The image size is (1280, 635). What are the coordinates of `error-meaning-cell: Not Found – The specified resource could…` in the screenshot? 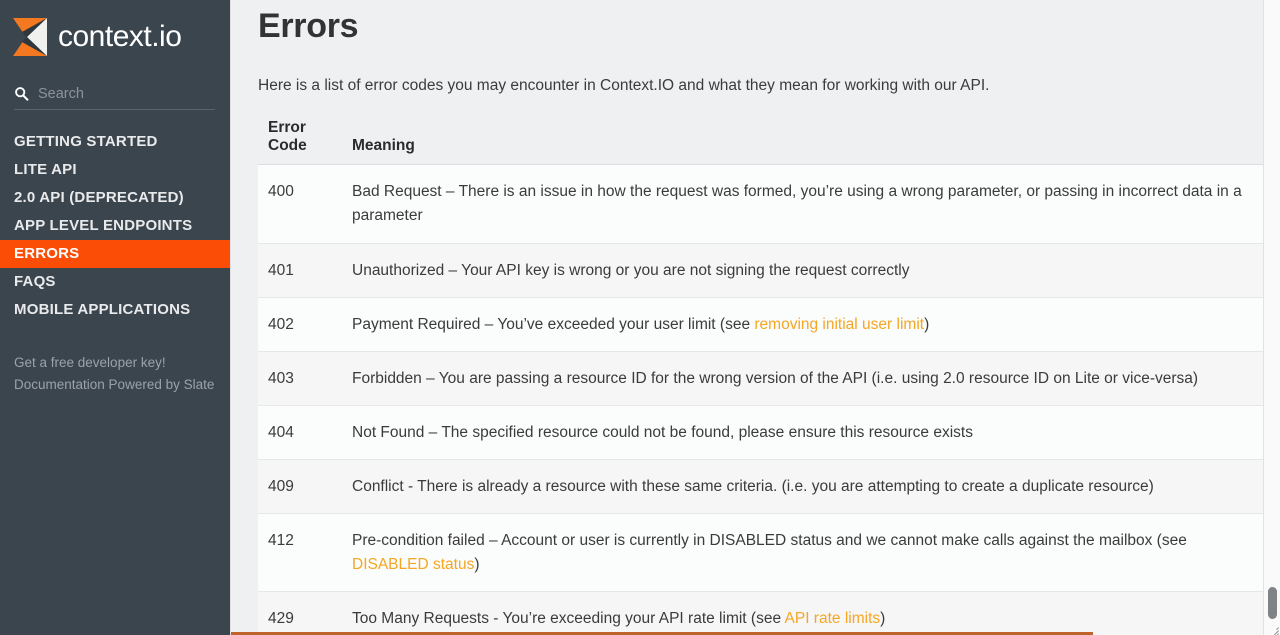 It's located at (803, 432).